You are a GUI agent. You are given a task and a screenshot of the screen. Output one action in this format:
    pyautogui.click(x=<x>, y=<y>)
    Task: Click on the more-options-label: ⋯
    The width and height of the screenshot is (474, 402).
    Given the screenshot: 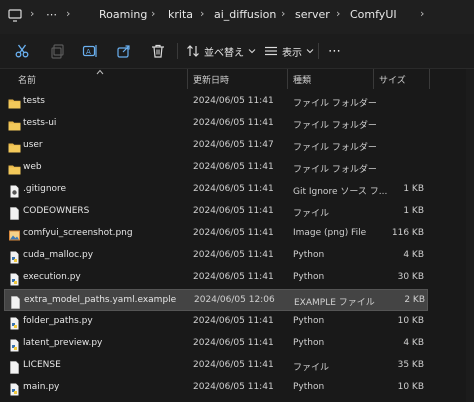 What is the action you would take?
    pyautogui.click(x=334, y=51)
    